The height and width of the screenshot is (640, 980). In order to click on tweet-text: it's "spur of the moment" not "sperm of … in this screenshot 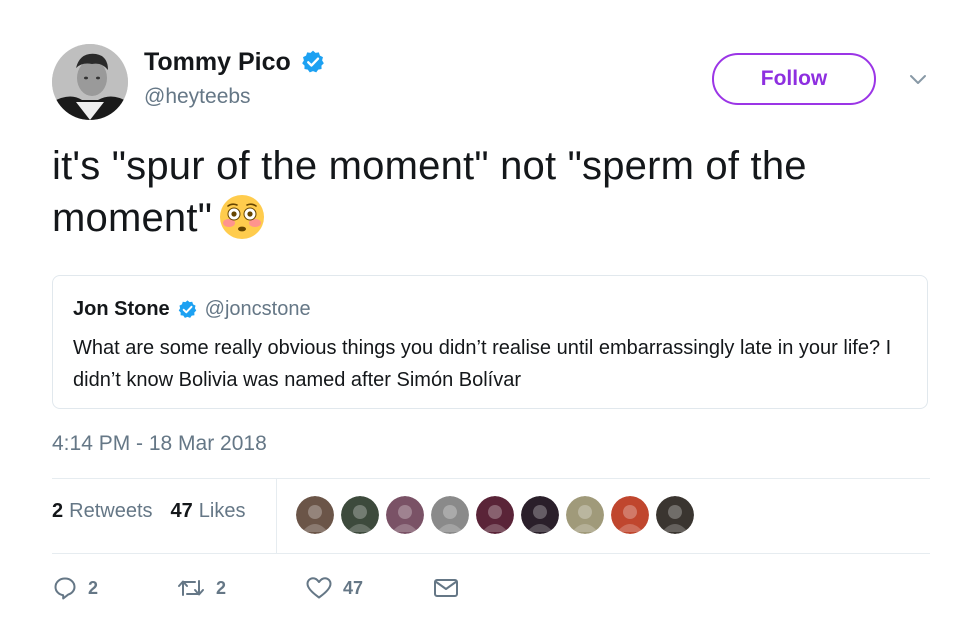, I will do `click(492, 192)`.